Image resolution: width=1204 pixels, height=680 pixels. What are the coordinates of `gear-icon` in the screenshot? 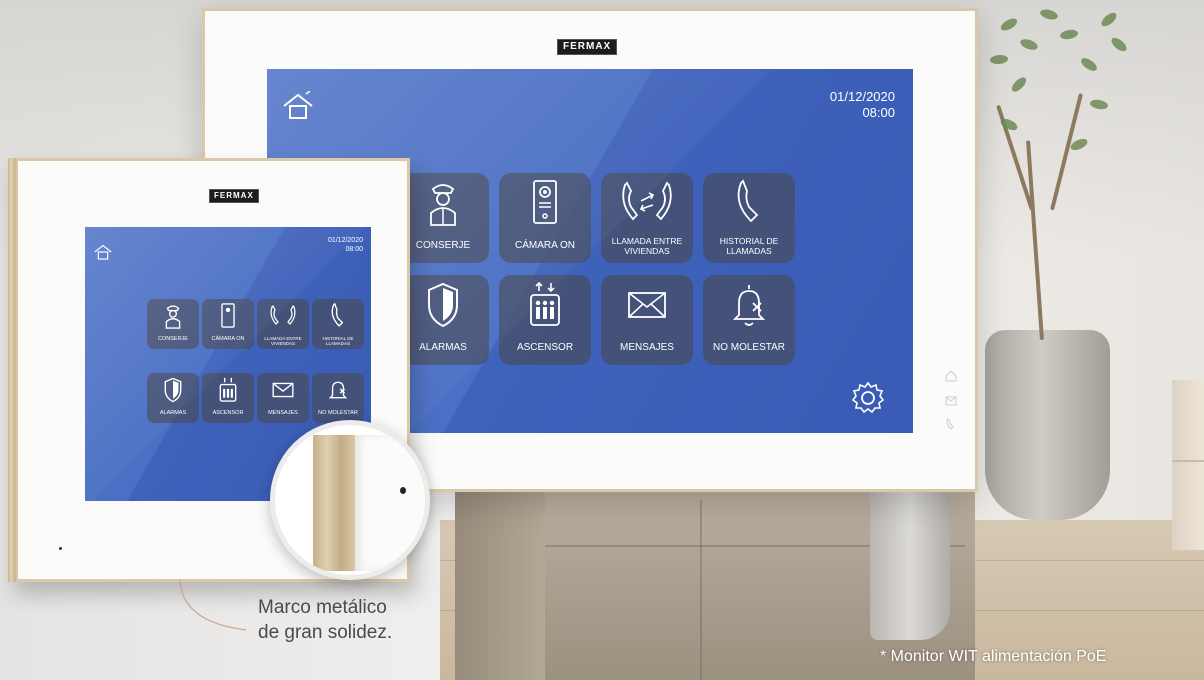 It's located at (868, 400).